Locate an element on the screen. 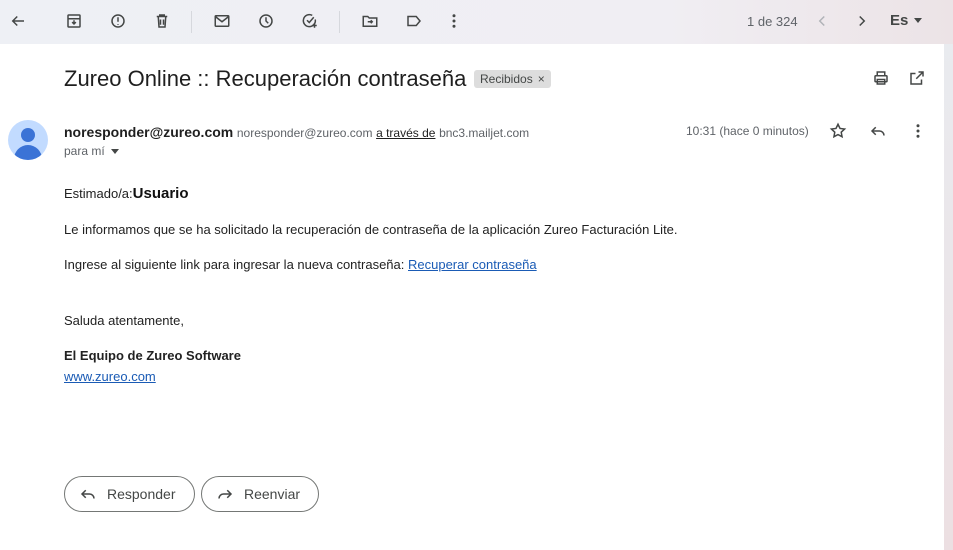 The height and width of the screenshot is (550, 953). via-link: a través de is located at coordinates (405, 133).